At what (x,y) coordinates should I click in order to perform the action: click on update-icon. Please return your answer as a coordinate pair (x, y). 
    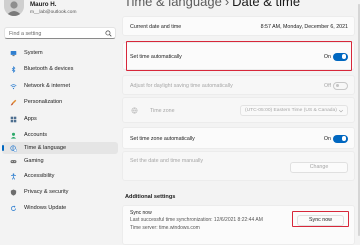
    Looking at the image, I should click on (13, 208).